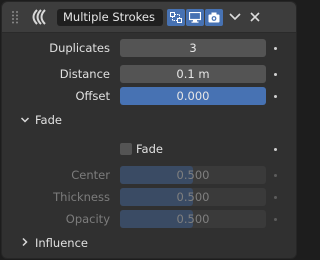 This screenshot has width=320, height=260. I want to click on edit-mode-icon, so click(176, 17).